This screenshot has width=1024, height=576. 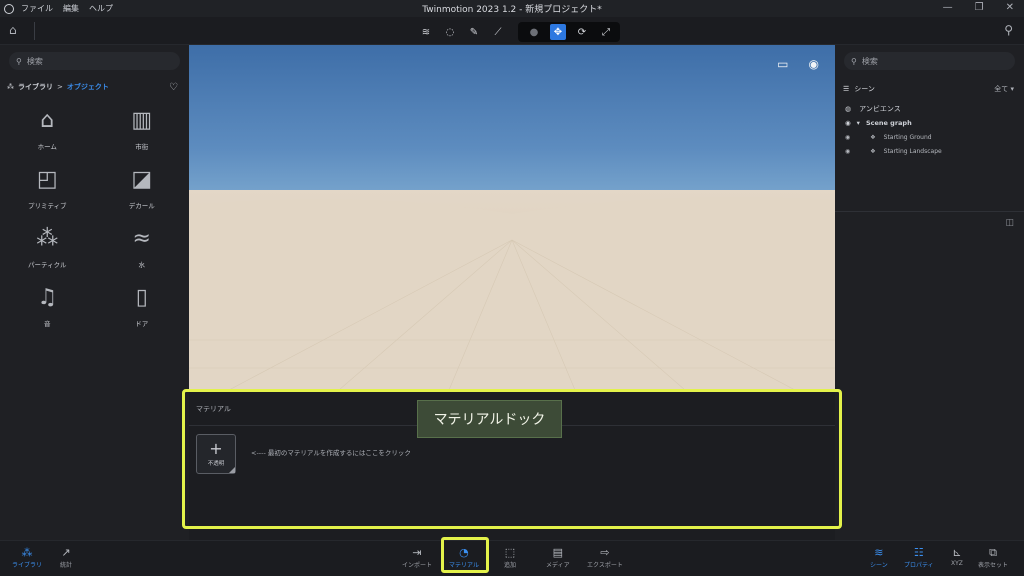 I want to click on library-item-city: ▥ 市街, so click(x=142, y=129).